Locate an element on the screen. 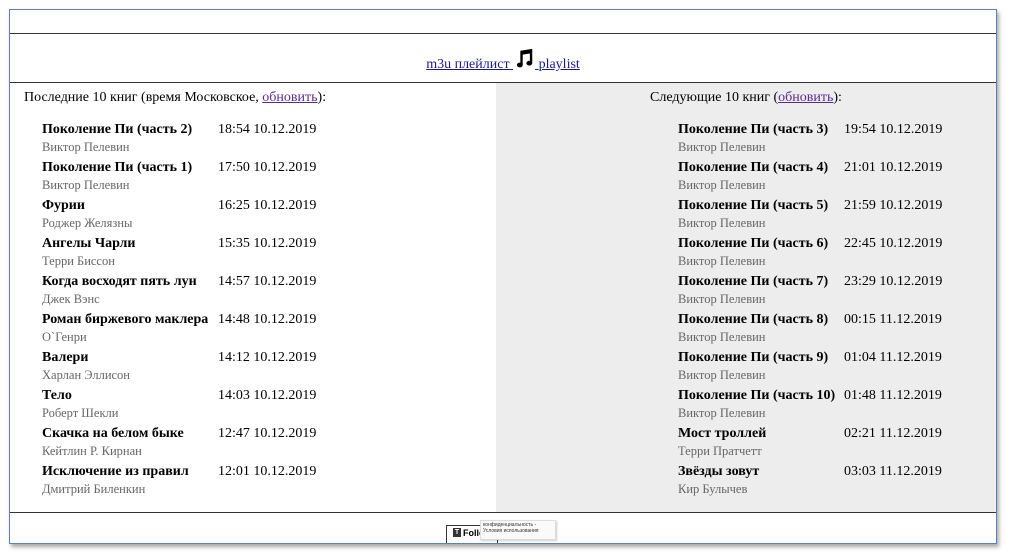  book-title: Валери is located at coordinates (65, 357).